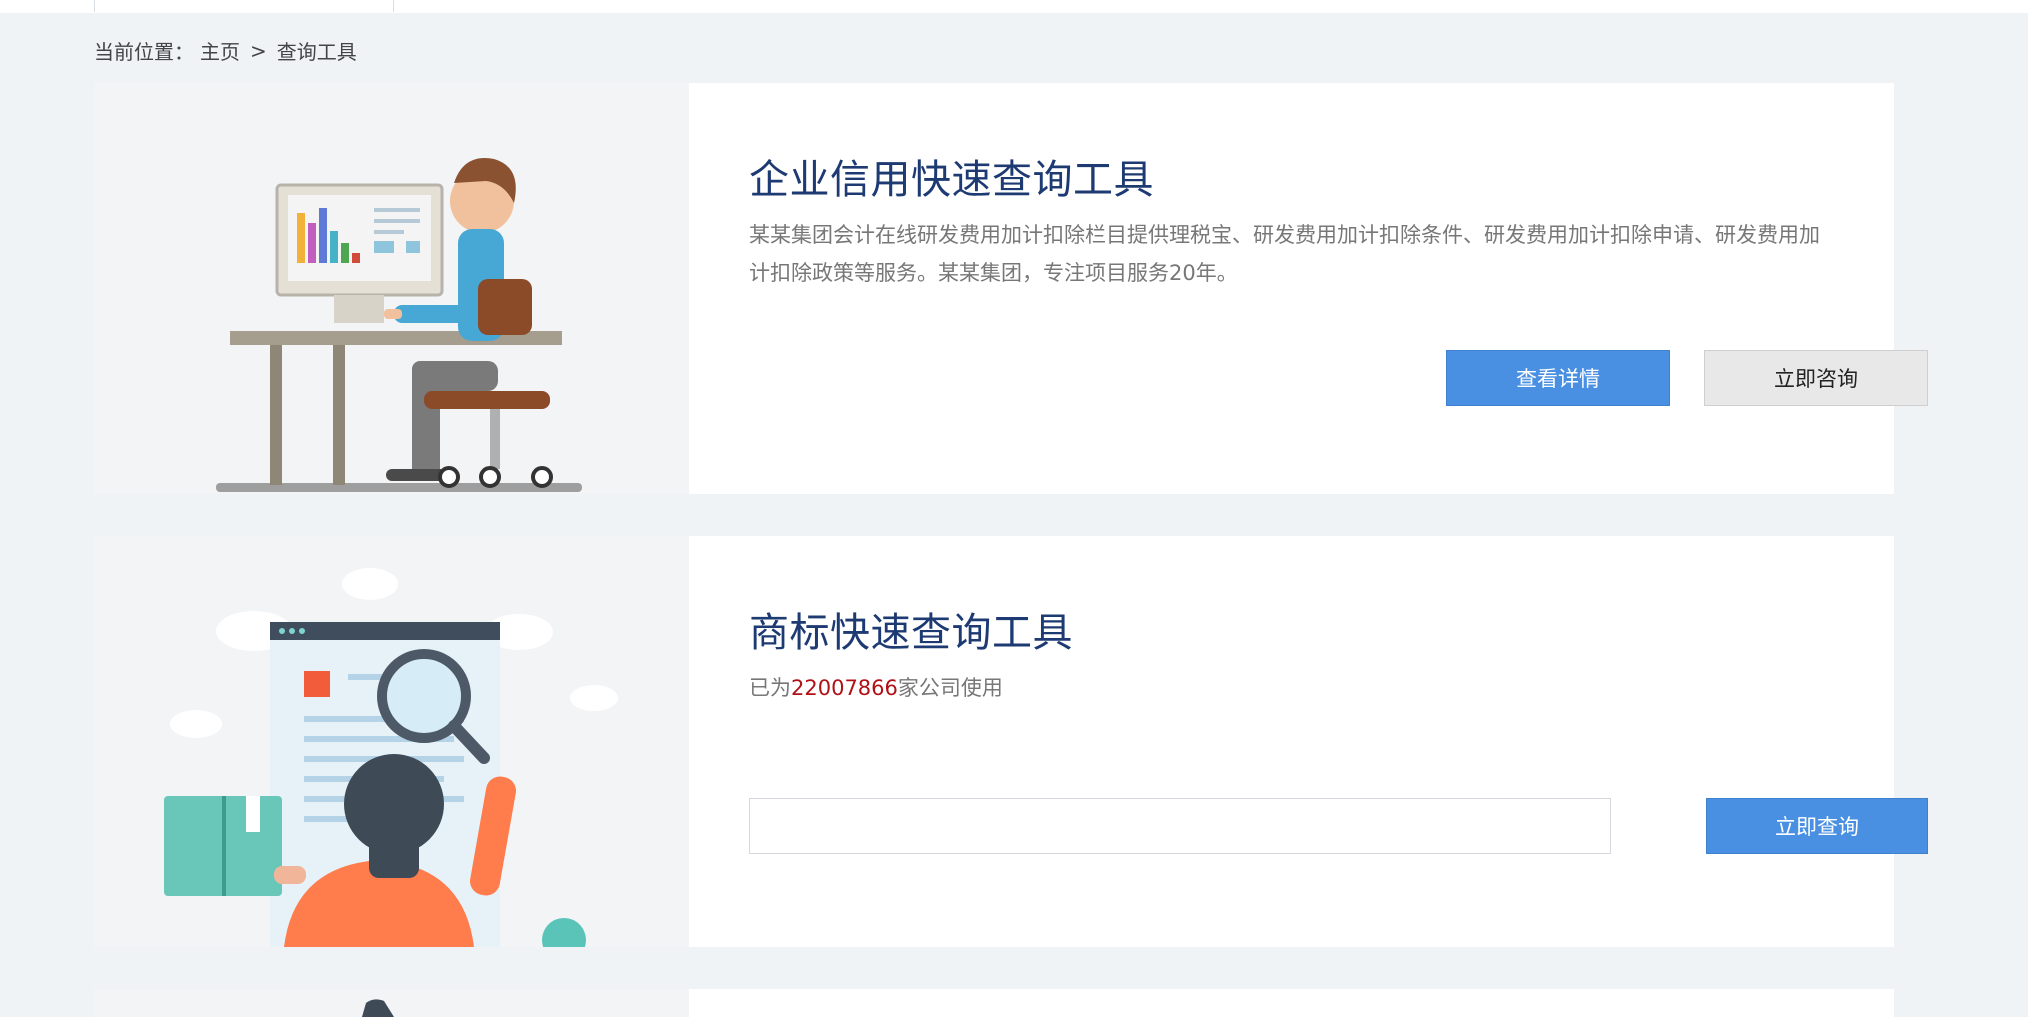  What do you see at coordinates (1816, 378) in the screenshot?
I see `consult-now-button: 立即咨询` at bounding box center [1816, 378].